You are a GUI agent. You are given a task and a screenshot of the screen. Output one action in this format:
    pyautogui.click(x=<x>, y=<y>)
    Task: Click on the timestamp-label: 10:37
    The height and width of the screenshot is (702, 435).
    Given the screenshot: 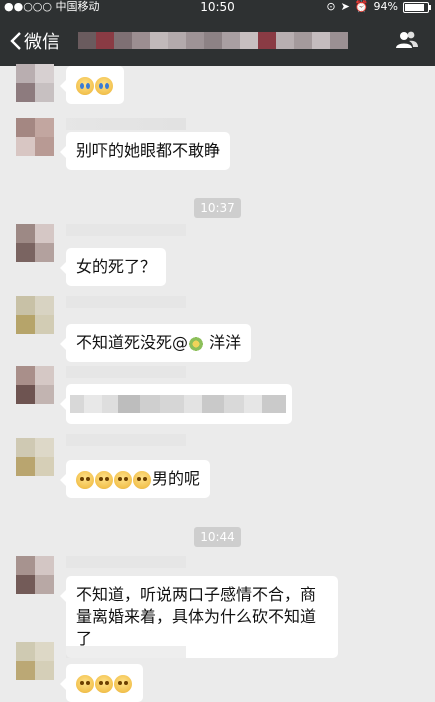 What is the action you would take?
    pyautogui.click(x=217, y=208)
    